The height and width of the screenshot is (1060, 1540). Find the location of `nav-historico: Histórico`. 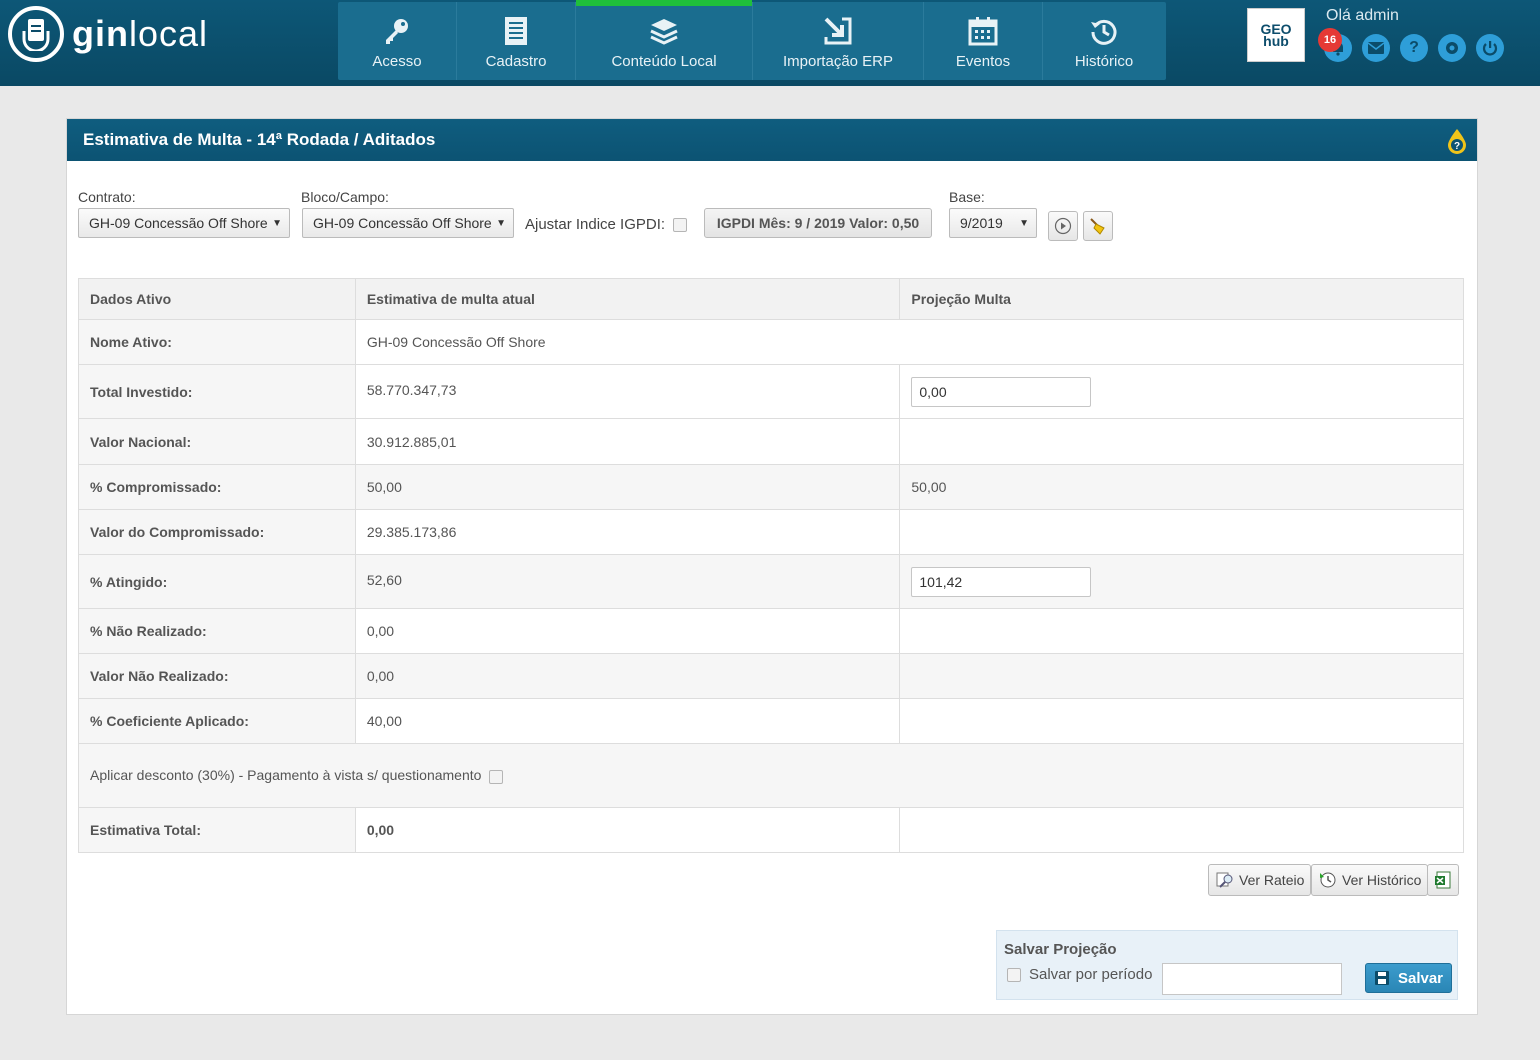

nav-historico: Histórico is located at coordinates (1104, 41).